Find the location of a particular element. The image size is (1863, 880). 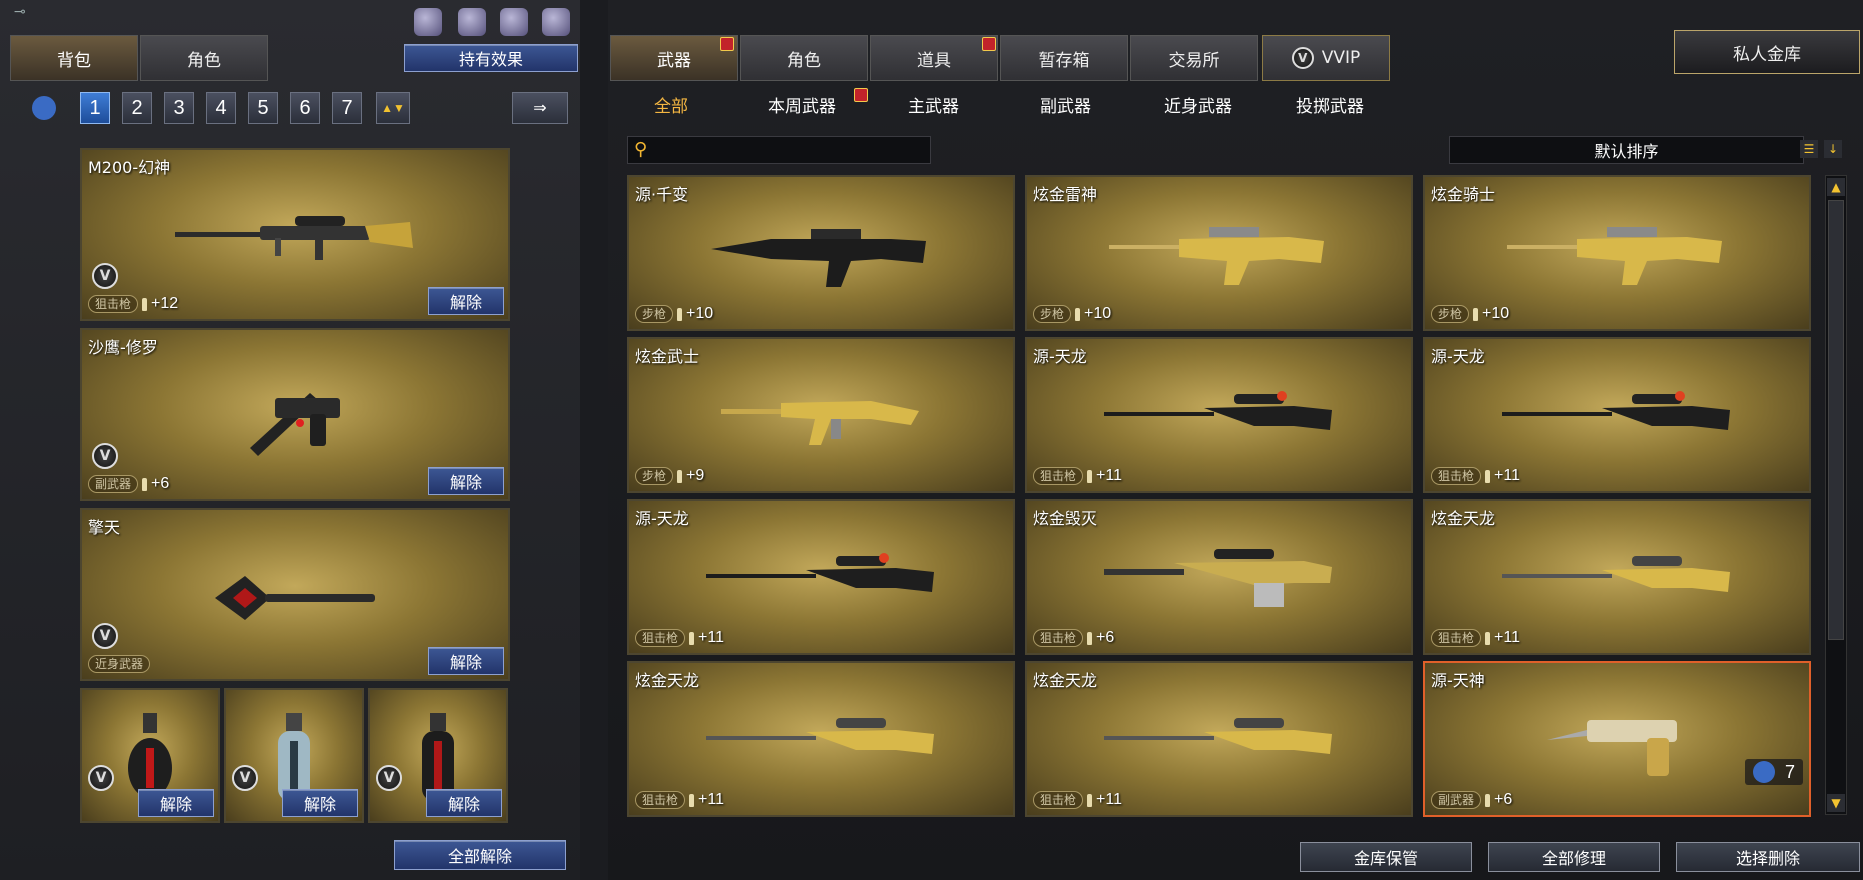

tab-label: 暂存箱 is located at coordinates (1064, 60).